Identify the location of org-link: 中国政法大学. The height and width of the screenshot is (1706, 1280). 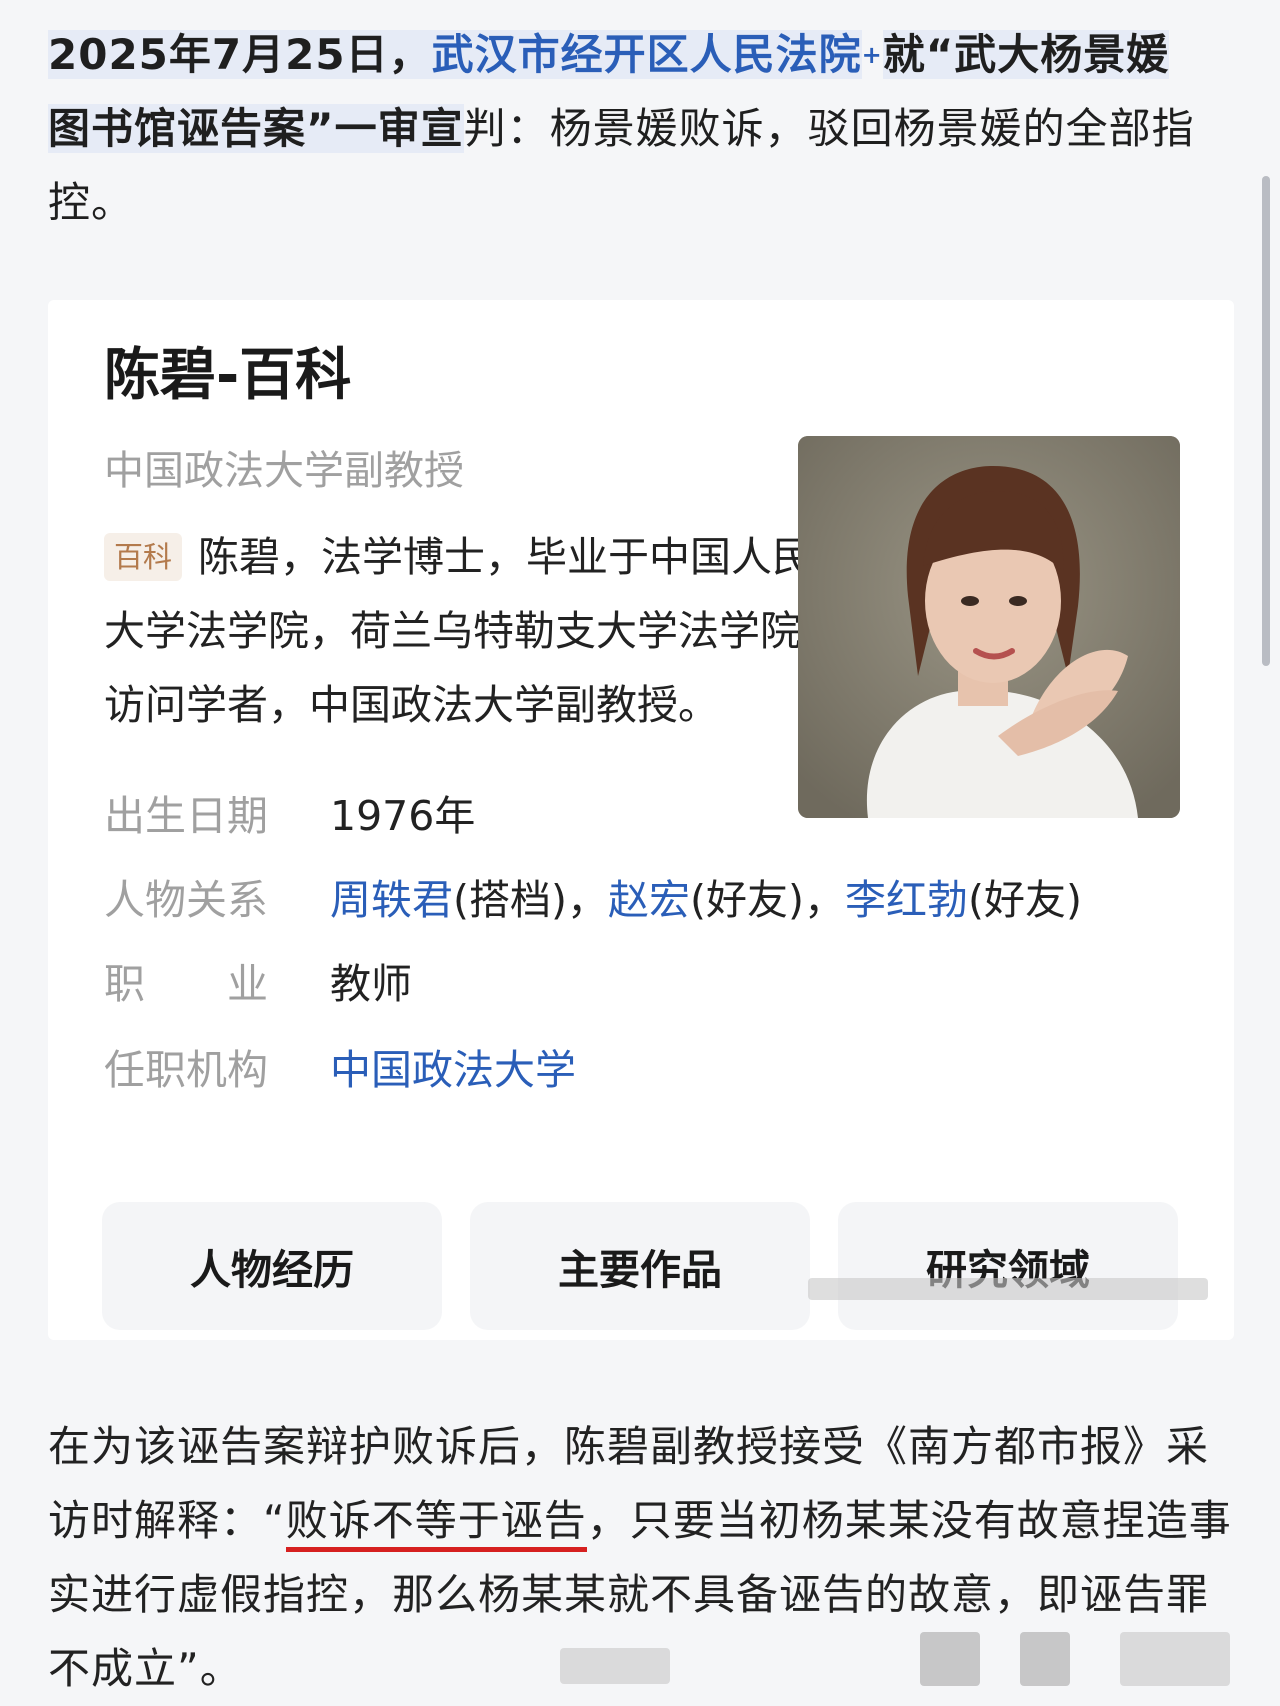
(453, 1070).